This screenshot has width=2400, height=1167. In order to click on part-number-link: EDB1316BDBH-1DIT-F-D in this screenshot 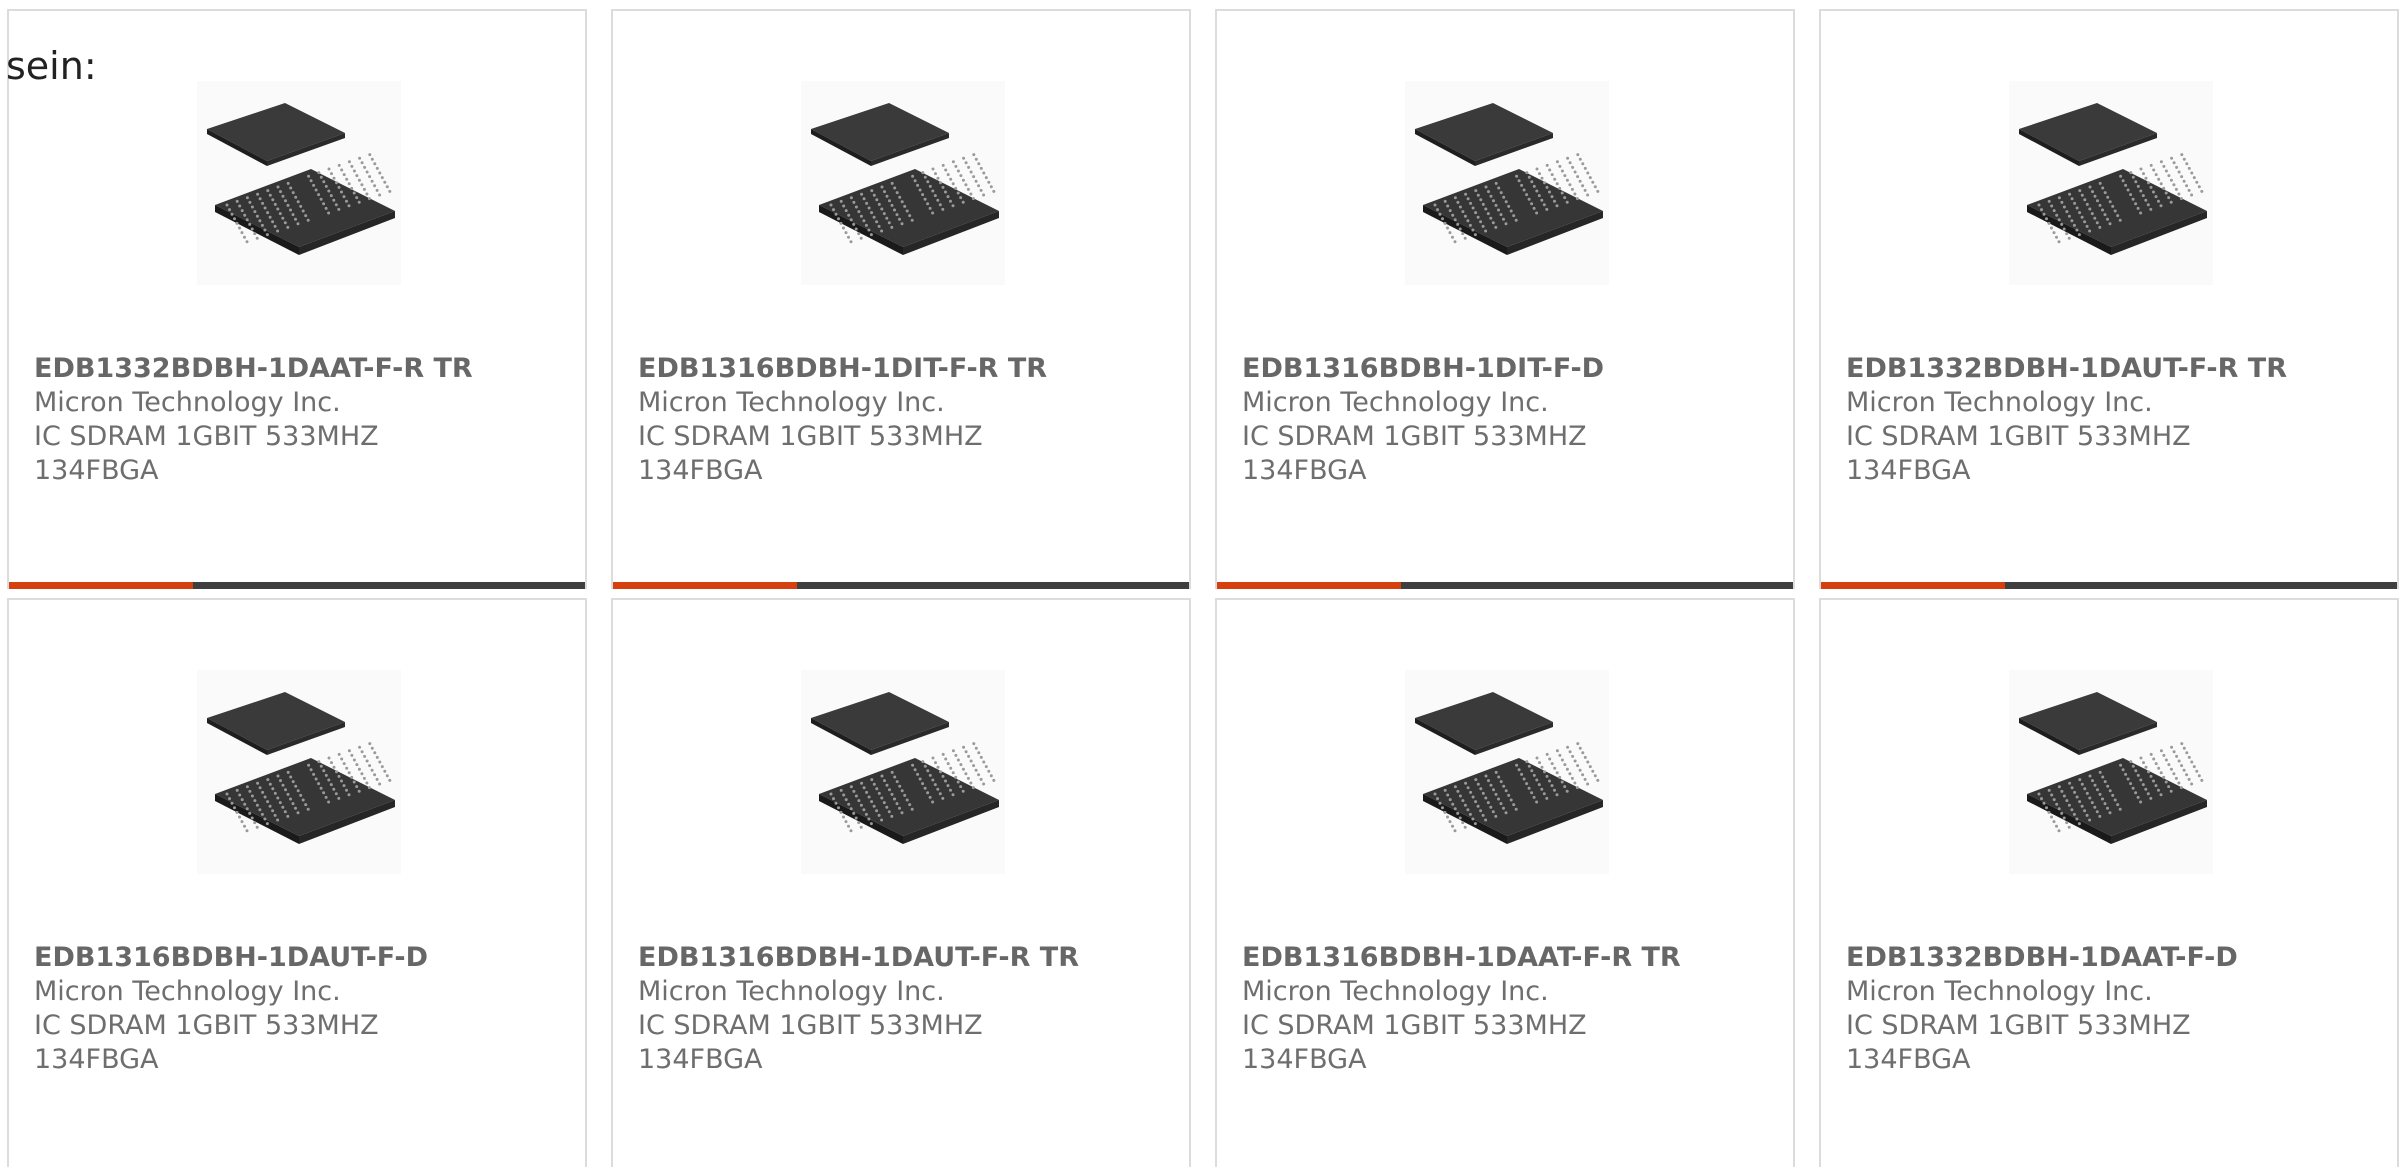, I will do `click(1512, 369)`.